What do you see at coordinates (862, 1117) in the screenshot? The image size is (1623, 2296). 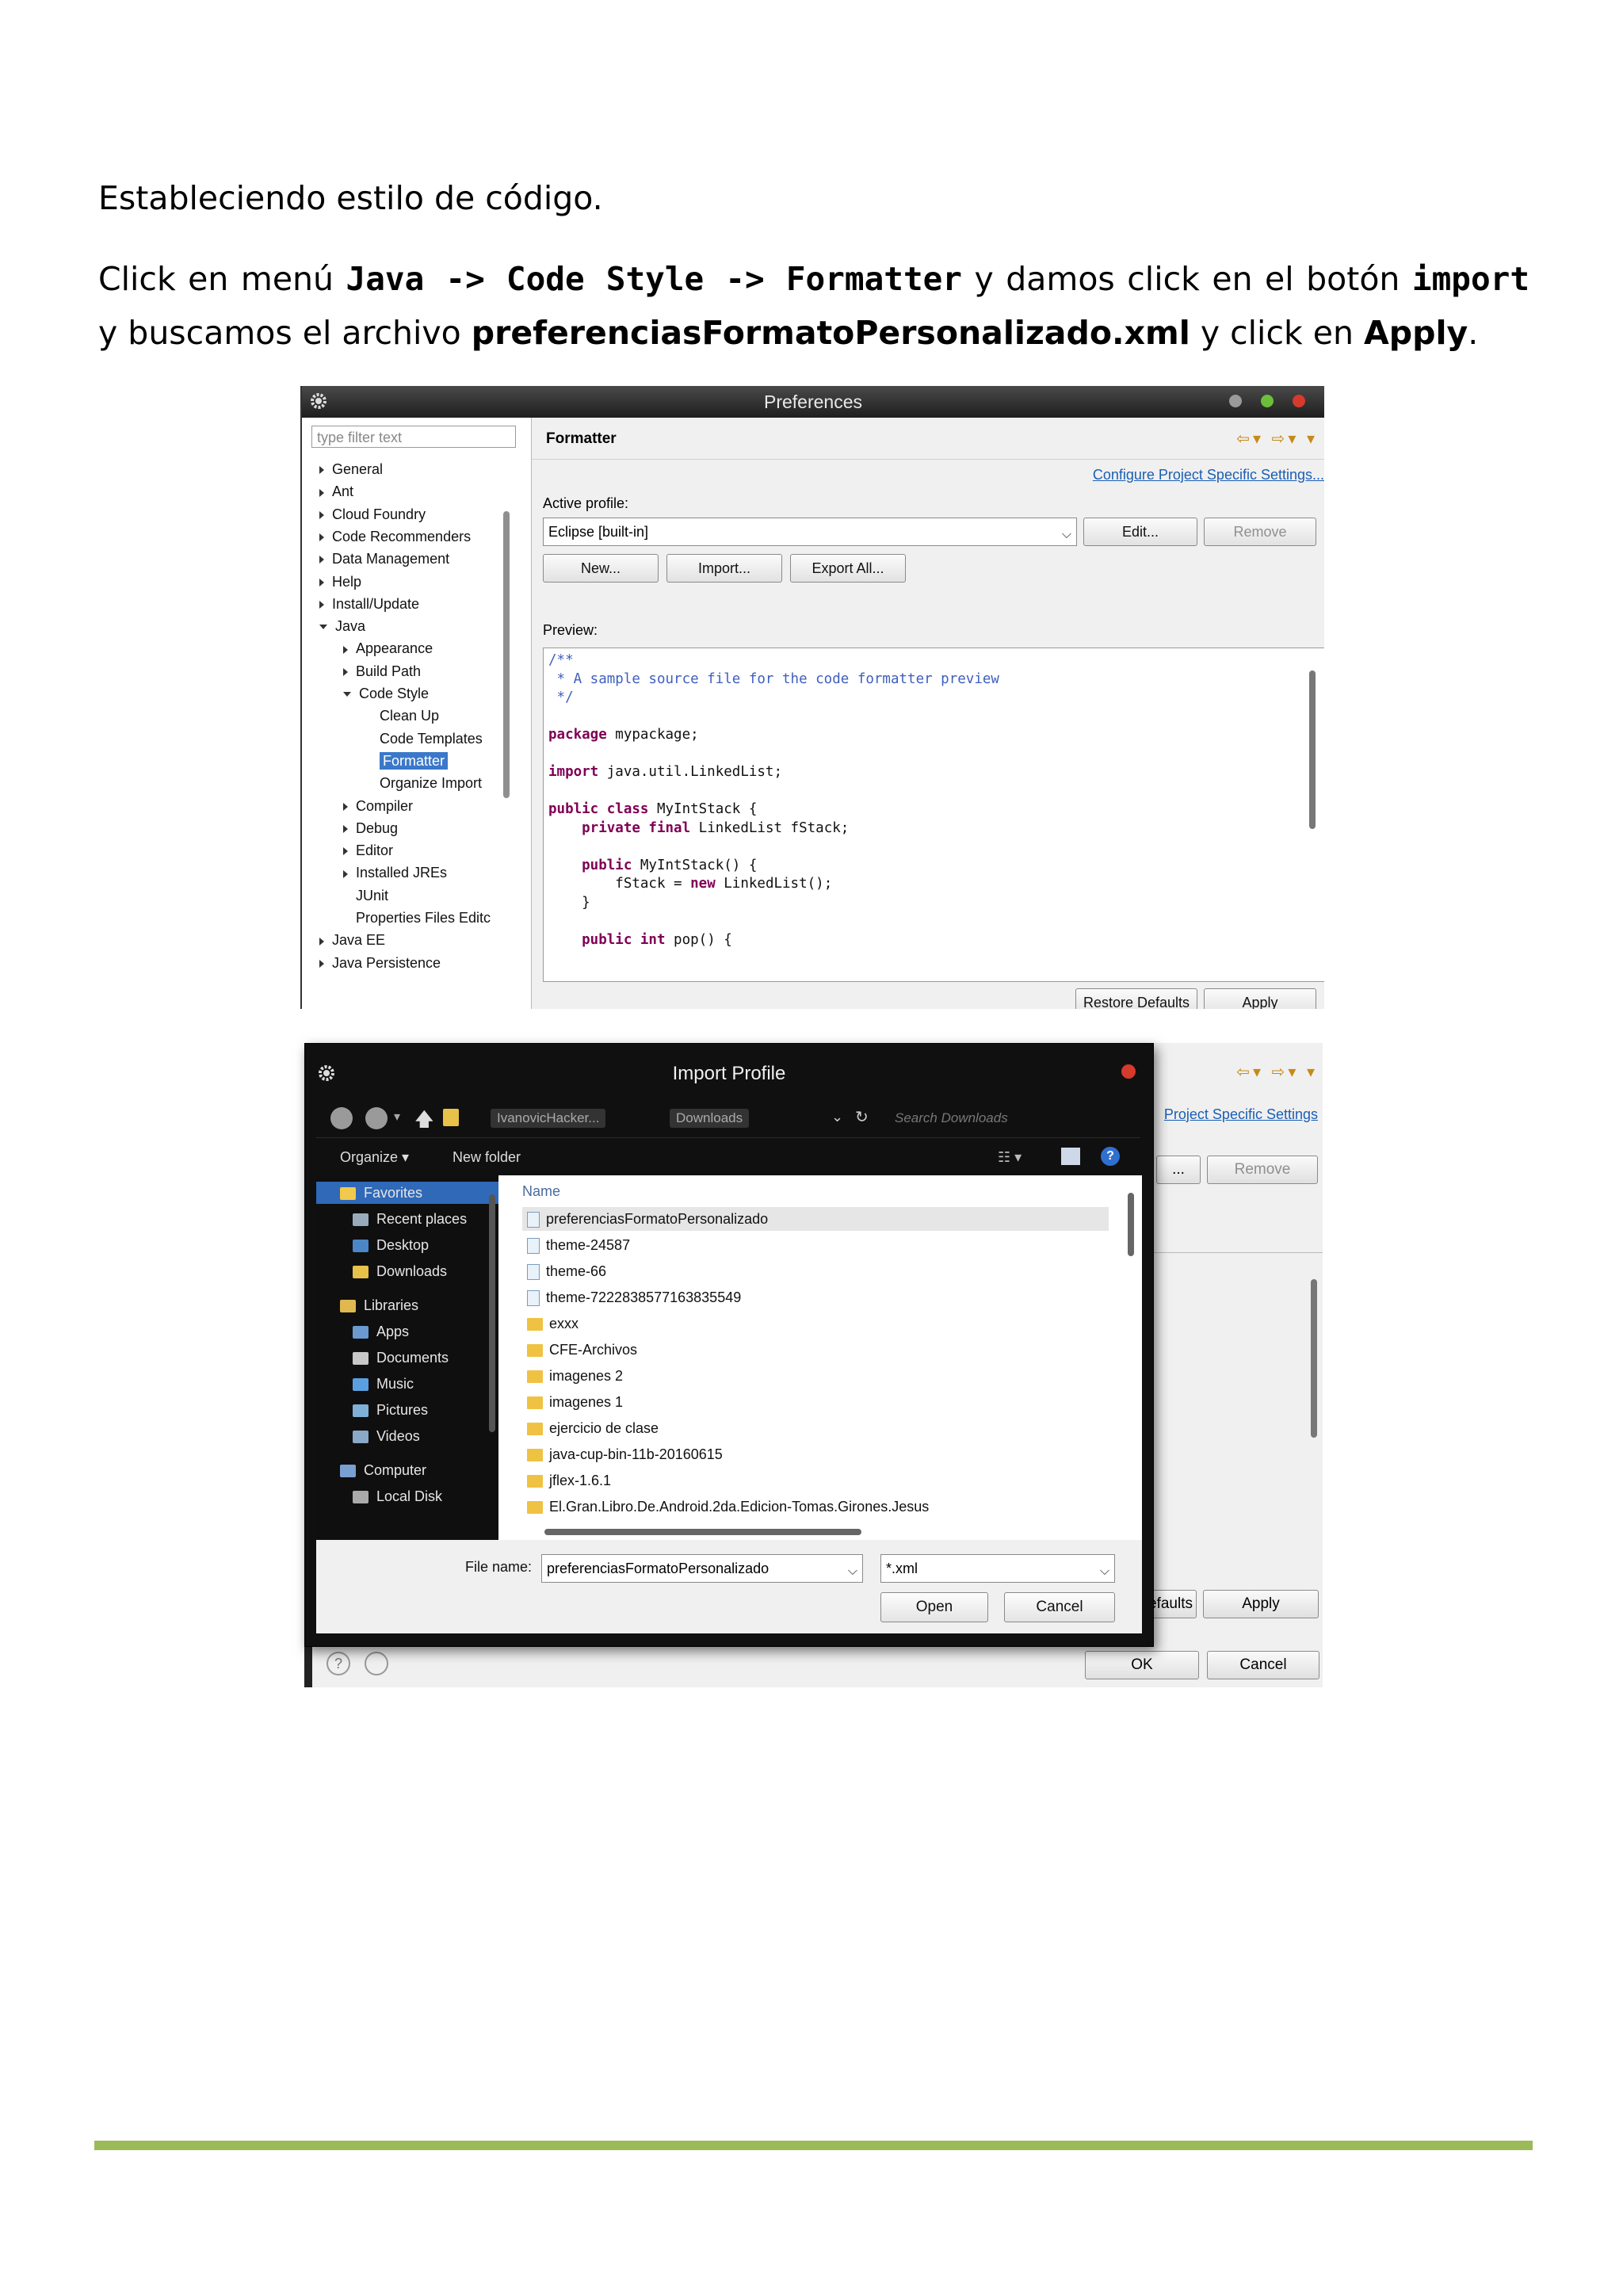 I see `refresh-icon: ↻` at bounding box center [862, 1117].